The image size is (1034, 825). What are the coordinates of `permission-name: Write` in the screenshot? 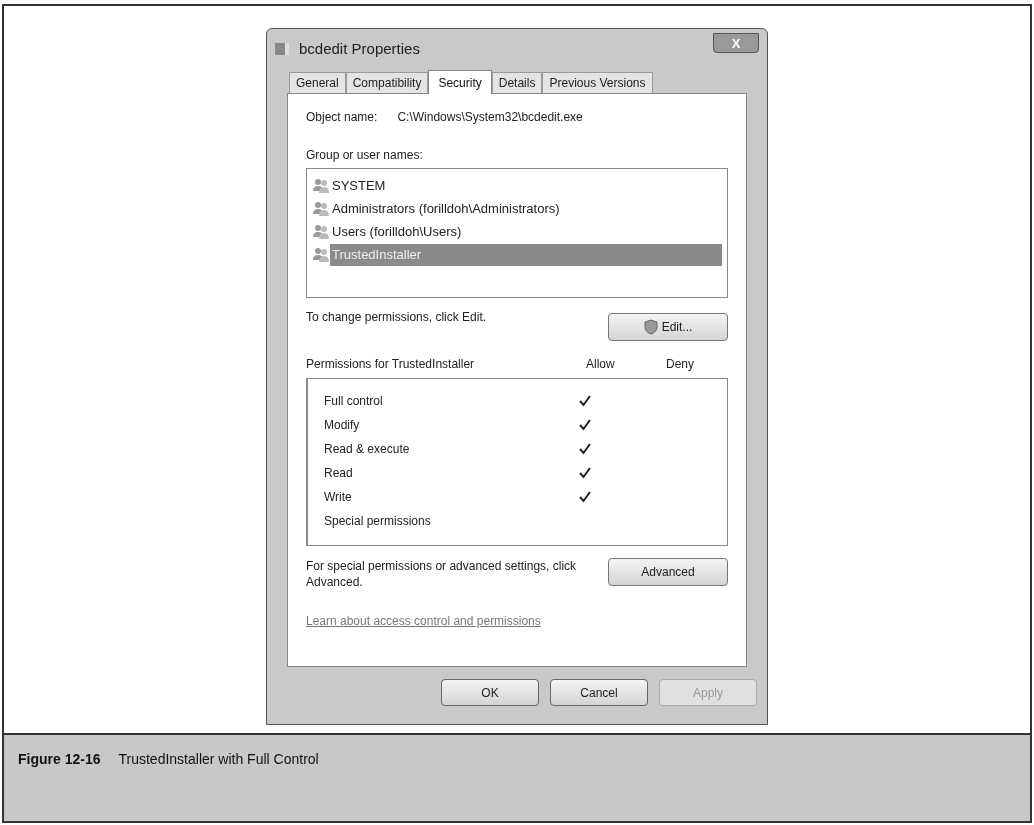 It's located at (338, 497).